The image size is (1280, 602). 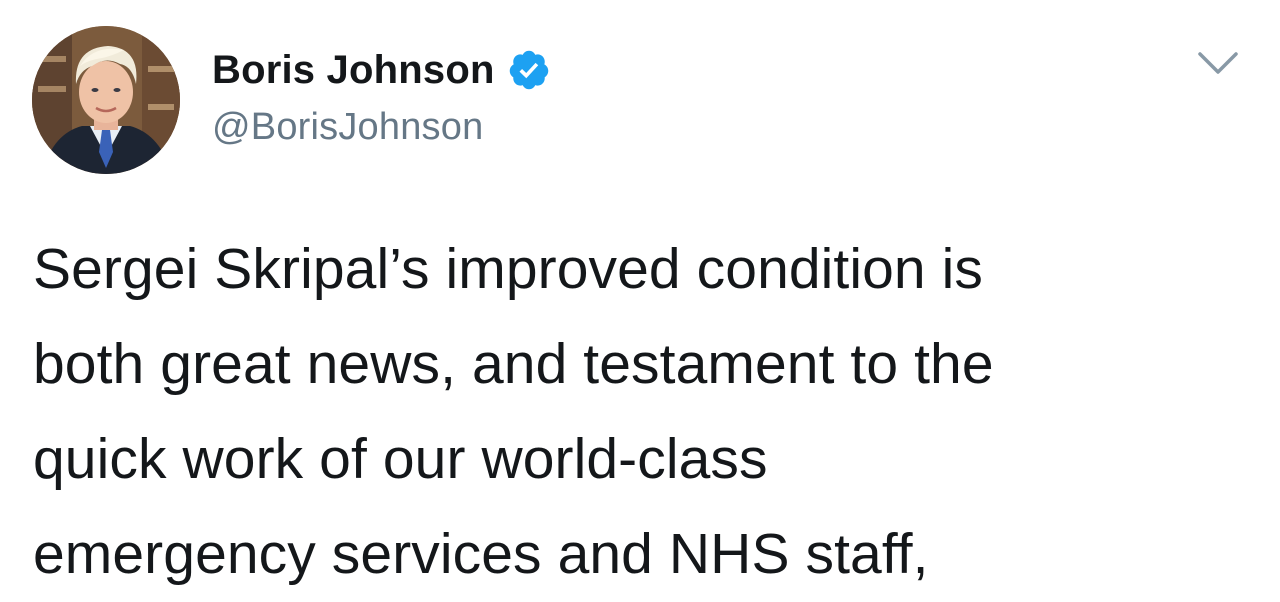 What do you see at coordinates (508, 269) in the screenshot?
I see `tweet-text-line: Sergei Skripal’s improved condition is` at bounding box center [508, 269].